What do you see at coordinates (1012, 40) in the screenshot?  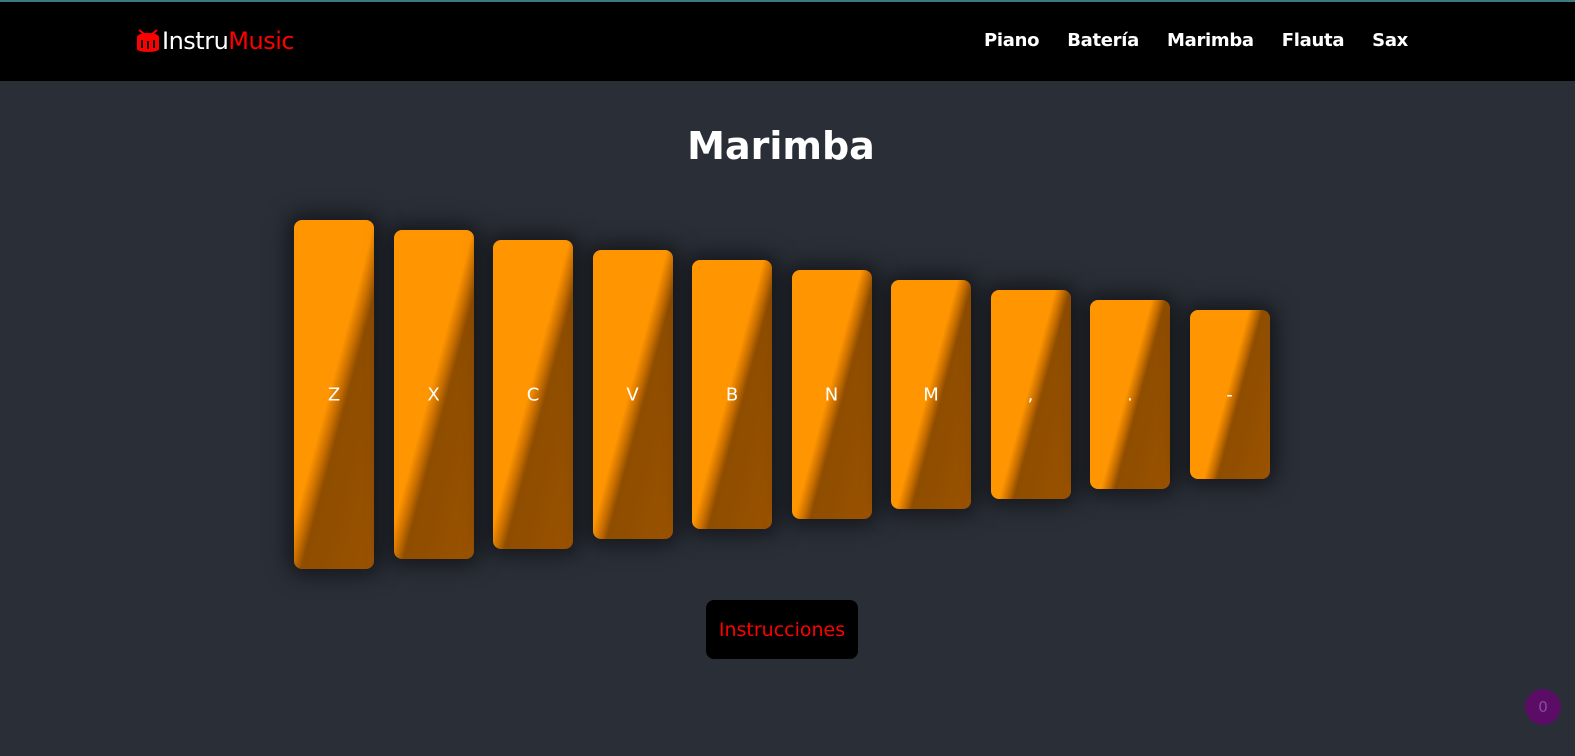 I see `nav-link-piano: Piano` at bounding box center [1012, 40].